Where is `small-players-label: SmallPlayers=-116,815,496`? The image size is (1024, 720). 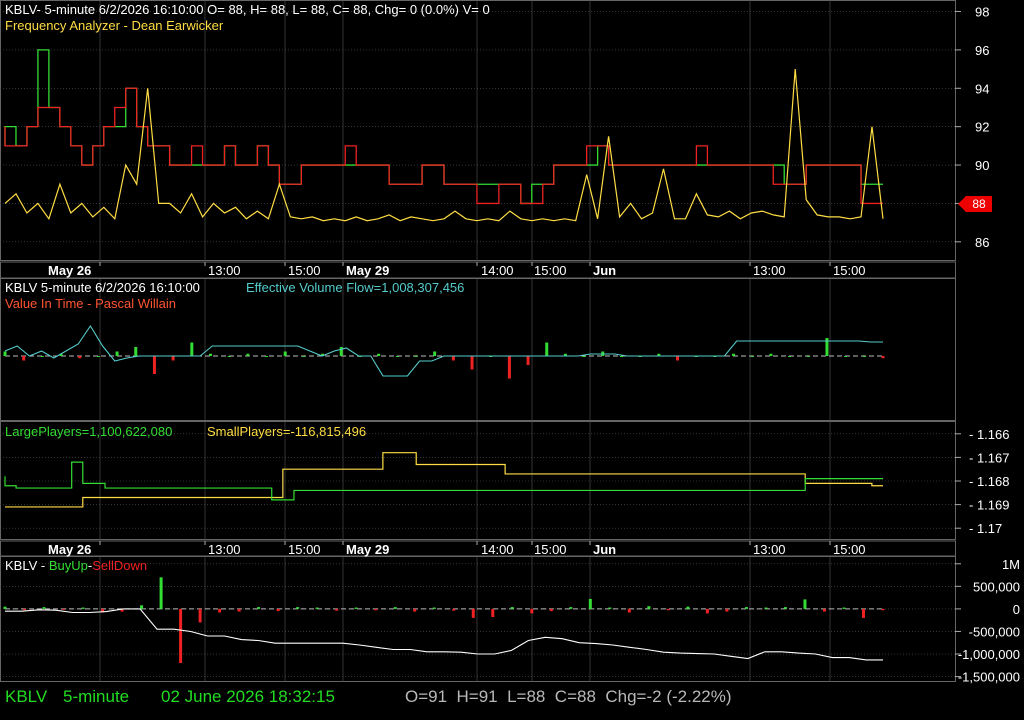
small-players-label: SmallPlayers=-116,815,496 is located at coordinates (286, 431).